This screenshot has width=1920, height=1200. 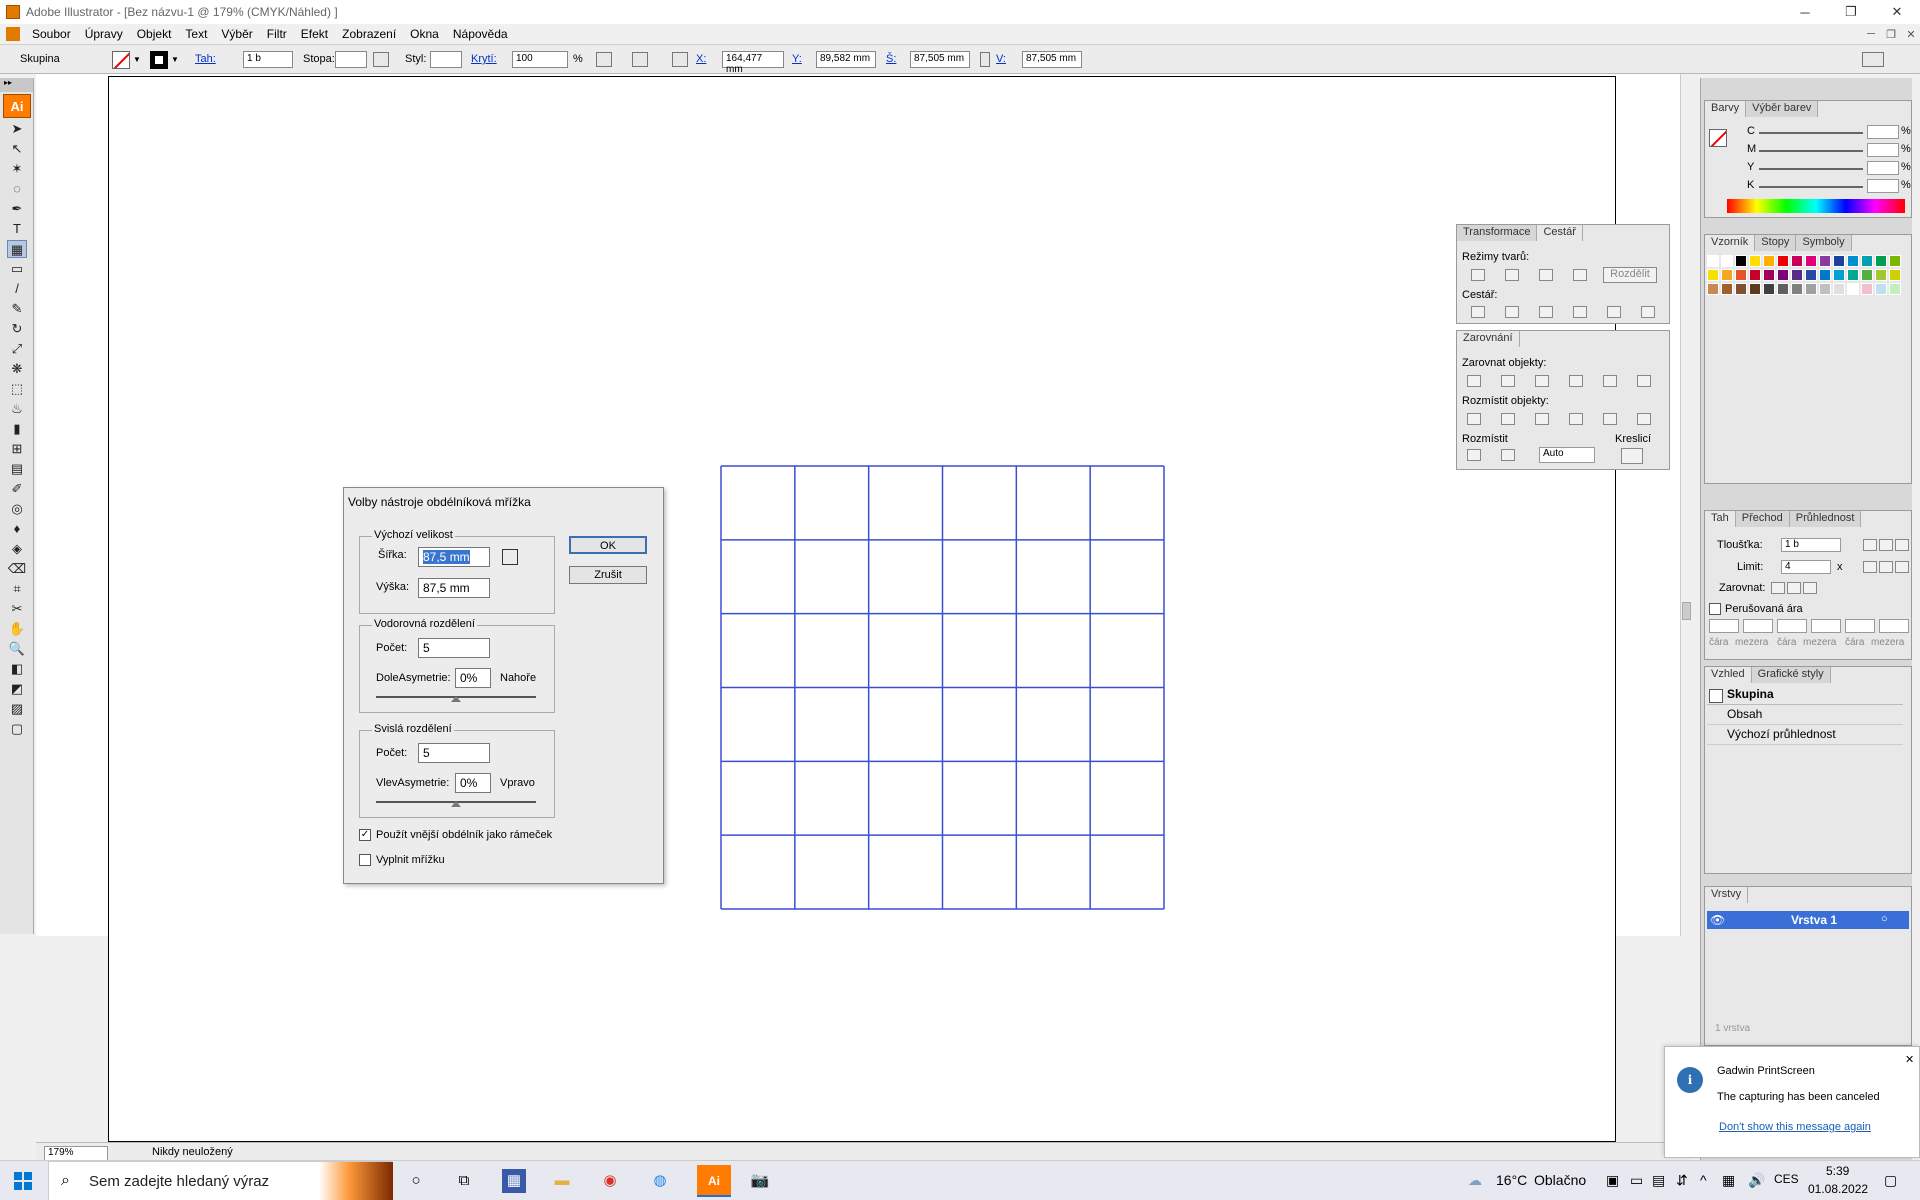 What do you see at coordinates (1644, 381) in the screenshot?
I see `align-bottom-icon` at bounding box center [1644, 381].